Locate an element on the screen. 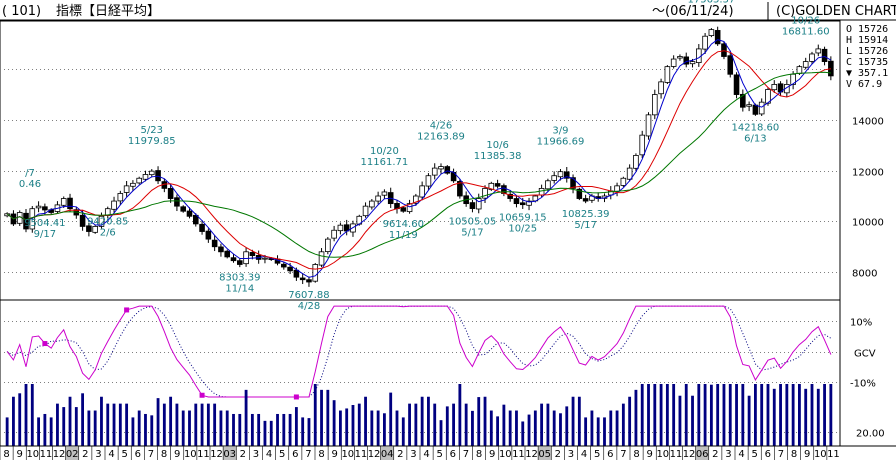 The width and height of the screenshot is (896, 460). date-range: ～(06/11/24) is located at coordinates (693, 11).